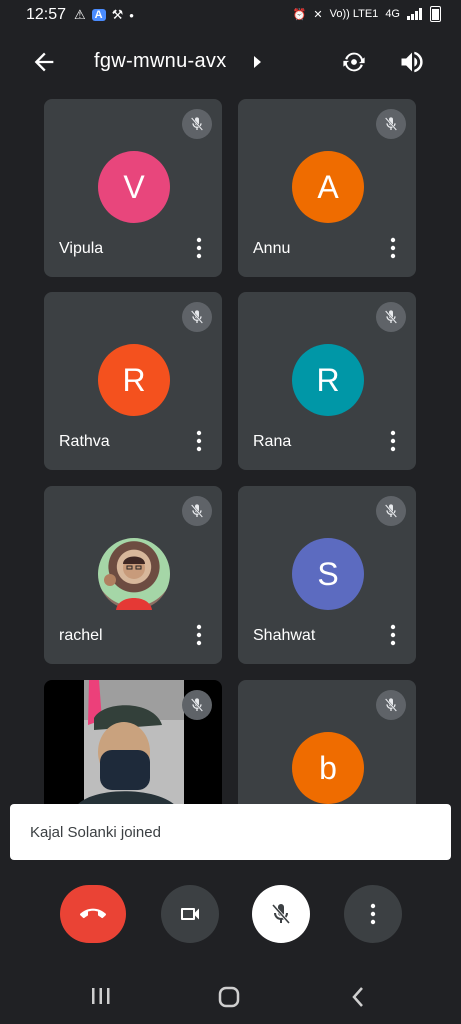  What do you see at coordinates (272, 441) in the screenshot?
I see `participant-name: Rana` at bounding box center [272, 441].